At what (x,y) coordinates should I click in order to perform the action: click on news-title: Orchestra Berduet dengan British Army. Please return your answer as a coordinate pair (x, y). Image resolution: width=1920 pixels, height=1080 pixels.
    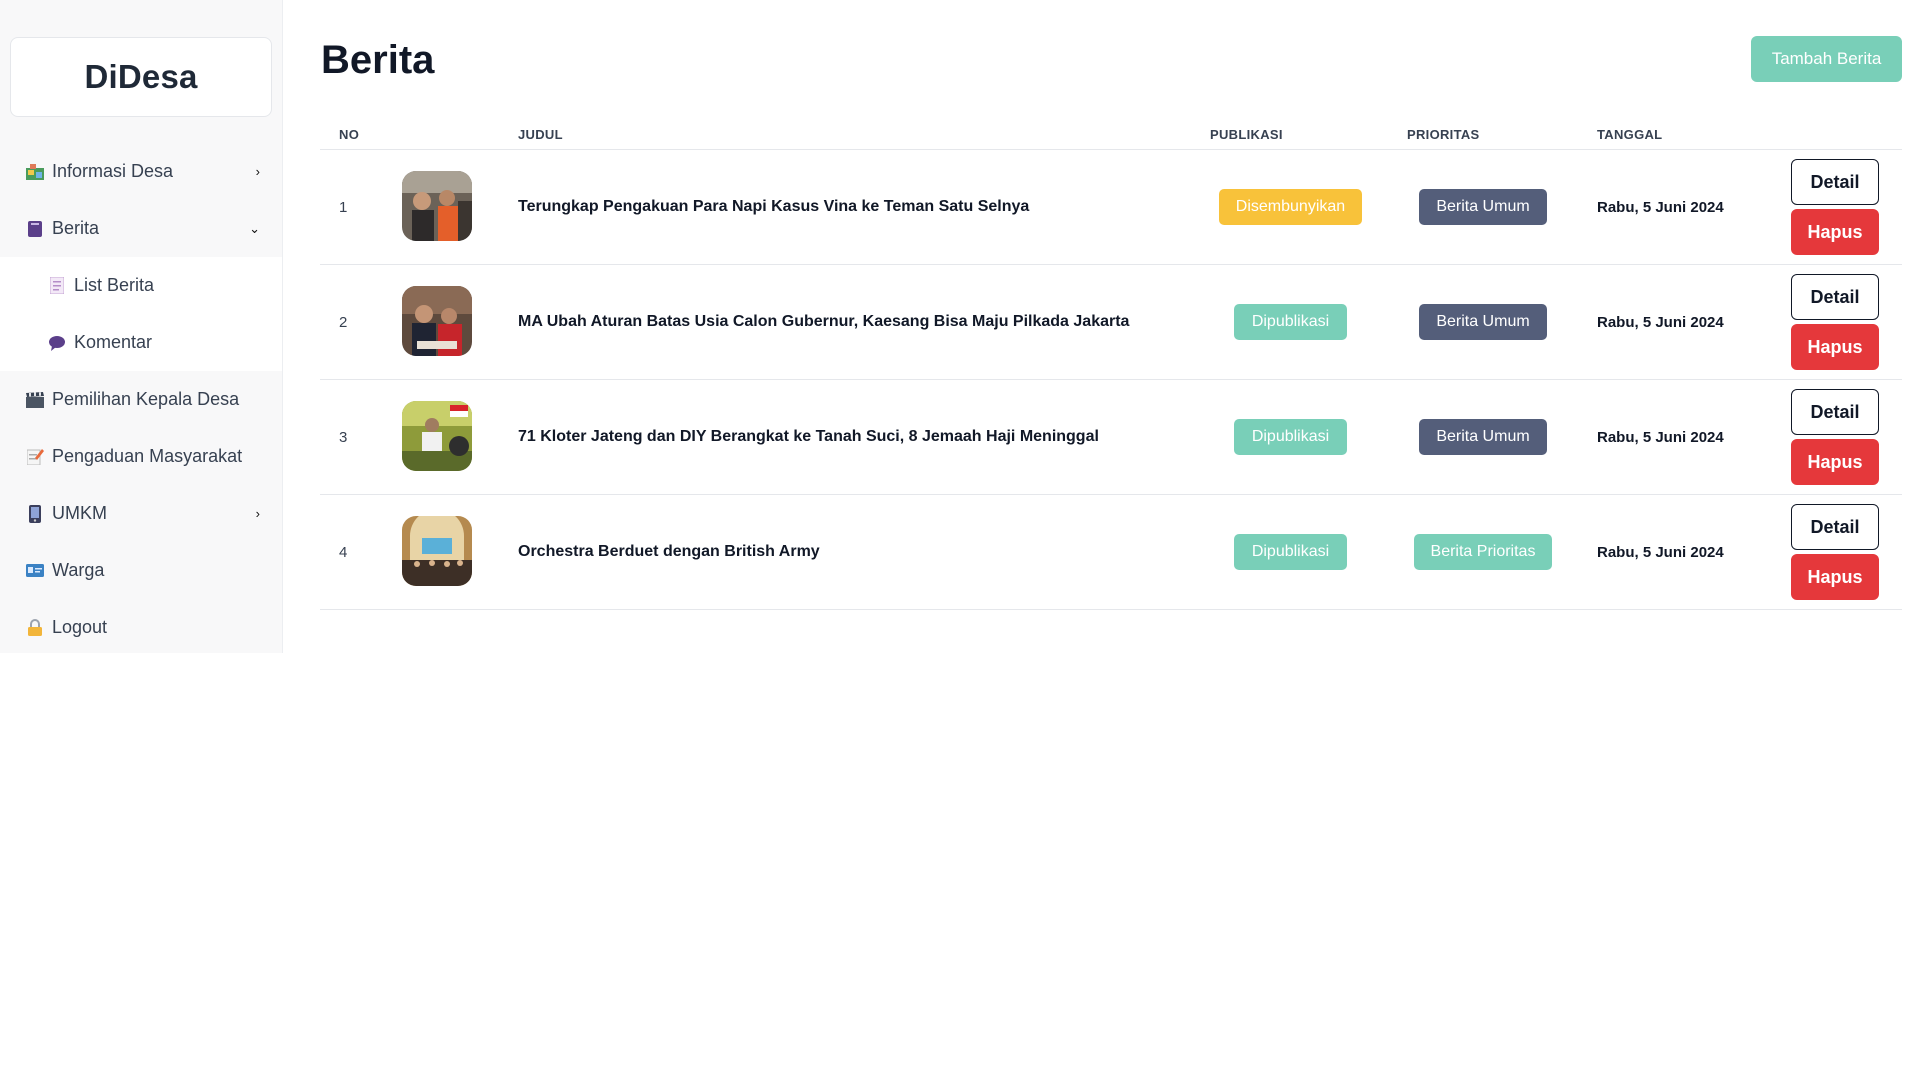
    Looking at the image, I should click on (669, 552).